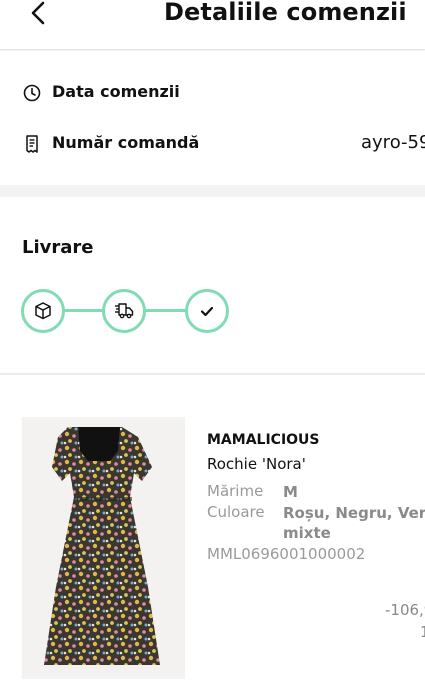 The width and height of the screenshot is (425, 700). Describe the element at coordinates (235, 491) in the screenshot. I see `size-label: Mărime` at that location.